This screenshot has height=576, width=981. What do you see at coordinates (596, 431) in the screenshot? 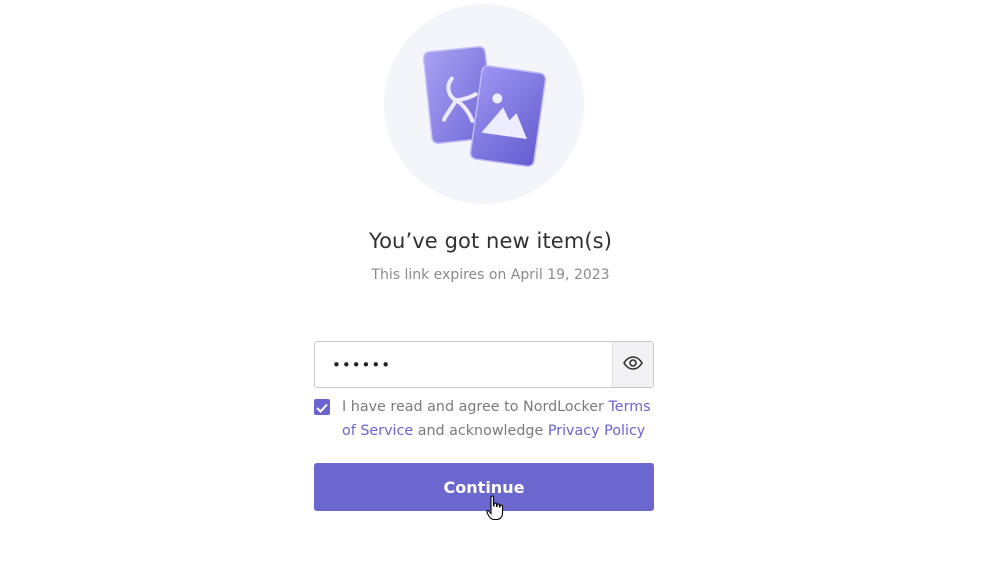
I see `privacy-policy-link: Privacy Policy` at bounding box center [596, 431].